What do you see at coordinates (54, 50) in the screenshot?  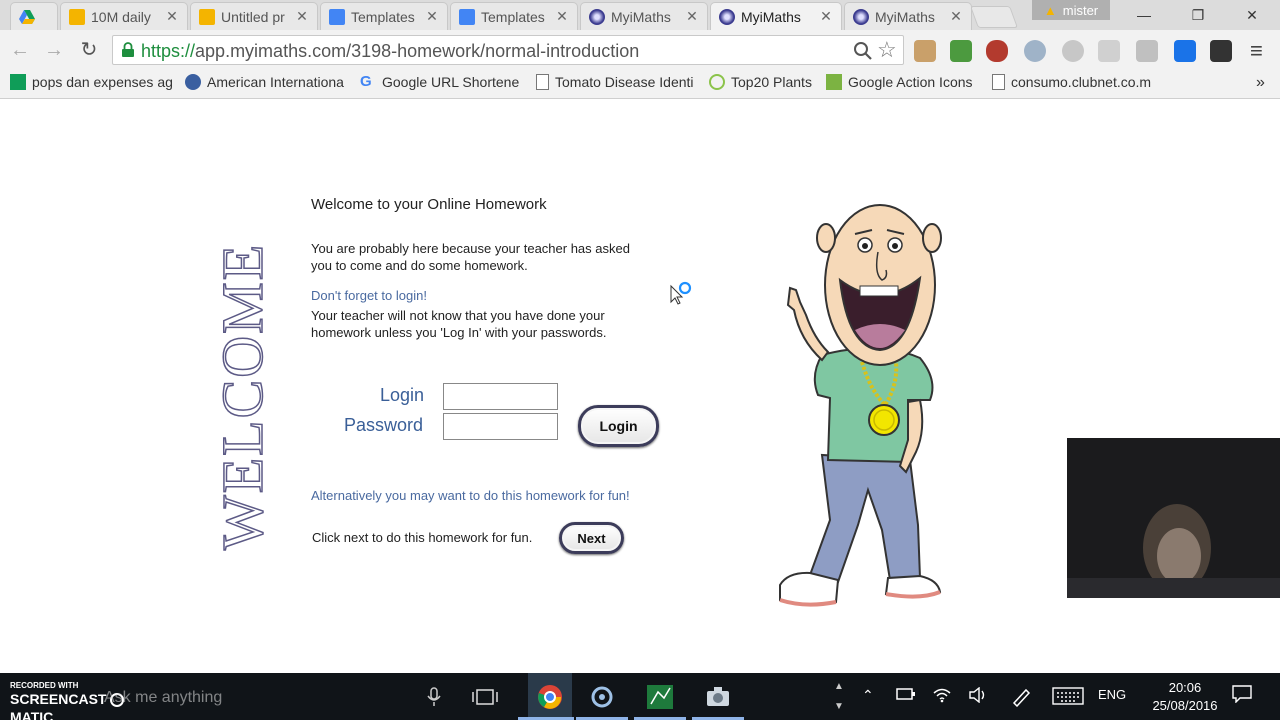 I see `forward-arrow-icon: →` at bounding box center [54, 50].